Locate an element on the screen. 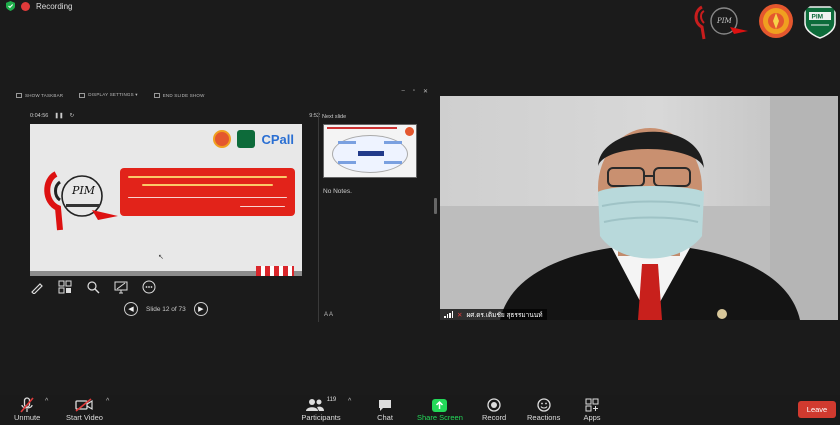 This screenshot has width=840, height=425. slide-subtitle-line is located at coordinates (207, 198).